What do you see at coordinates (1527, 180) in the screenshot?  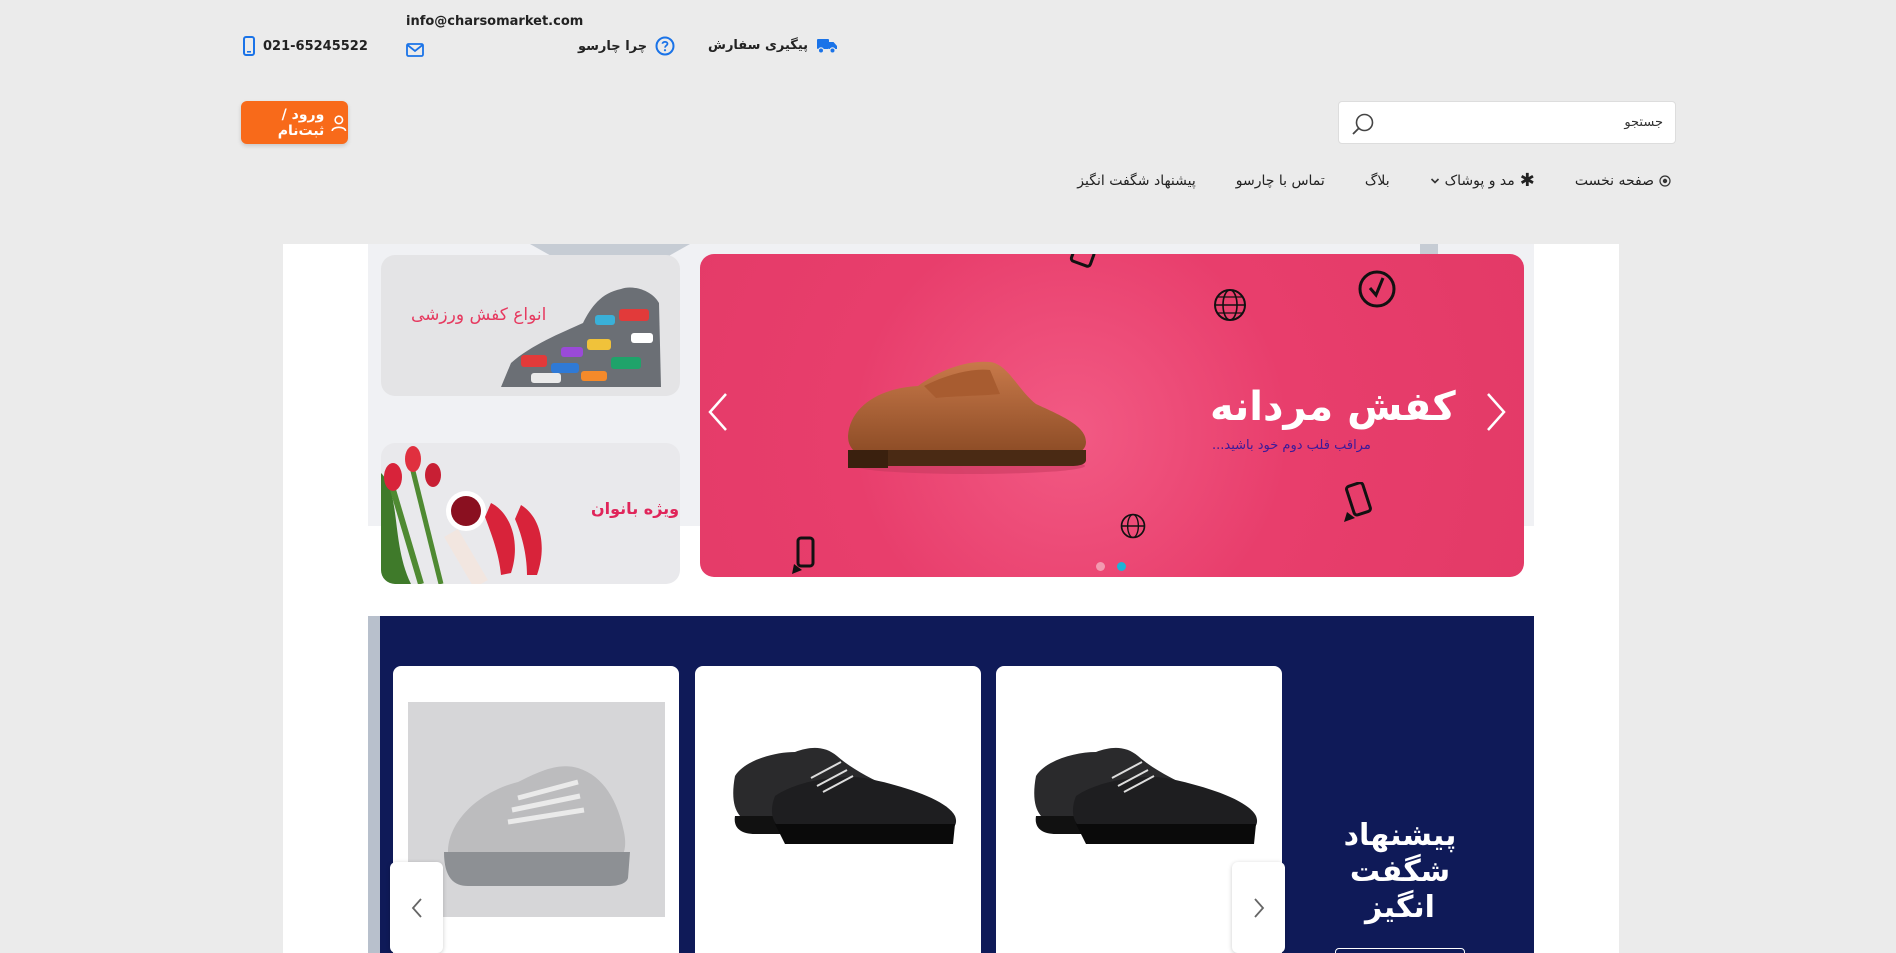 I see `asterisk-icon: ✱` at bounding box center [1527, 180].